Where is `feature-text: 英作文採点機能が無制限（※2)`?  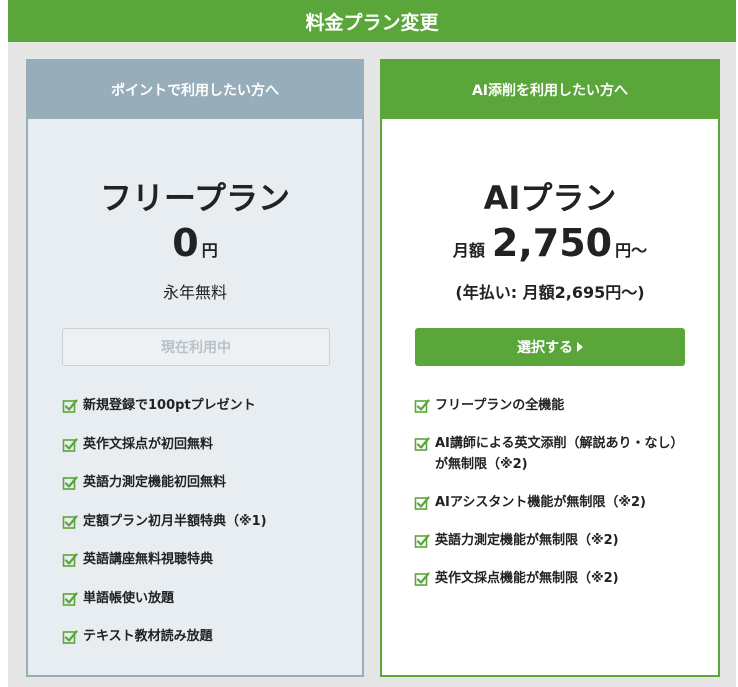 feature-text: 英作文採点機能が無制限（※2) is located at coordinates (527, 578).